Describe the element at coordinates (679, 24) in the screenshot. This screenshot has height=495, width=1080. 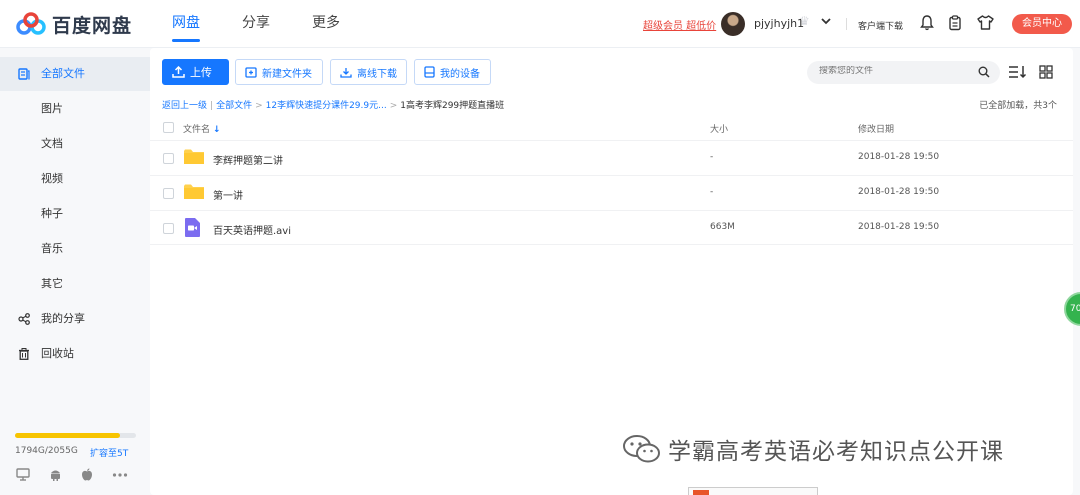
I see `super-vip-link: 超级会员 超低价` at that location.